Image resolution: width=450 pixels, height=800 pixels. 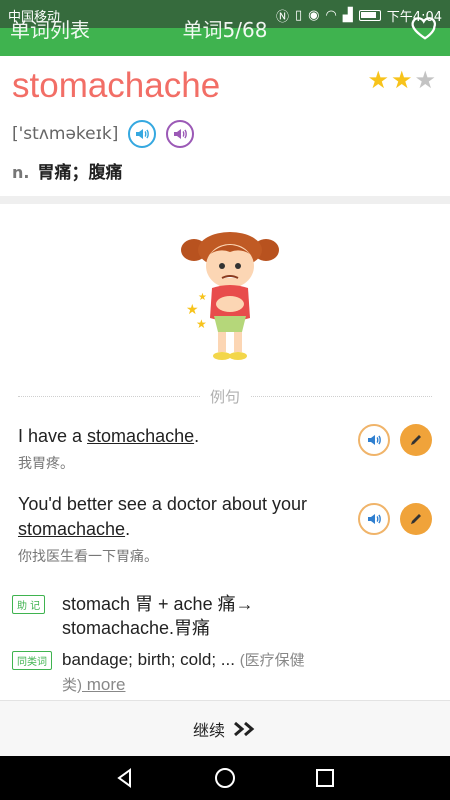 I want to click on word-progress-title: 单词5/68, so click(x=225, y=30).